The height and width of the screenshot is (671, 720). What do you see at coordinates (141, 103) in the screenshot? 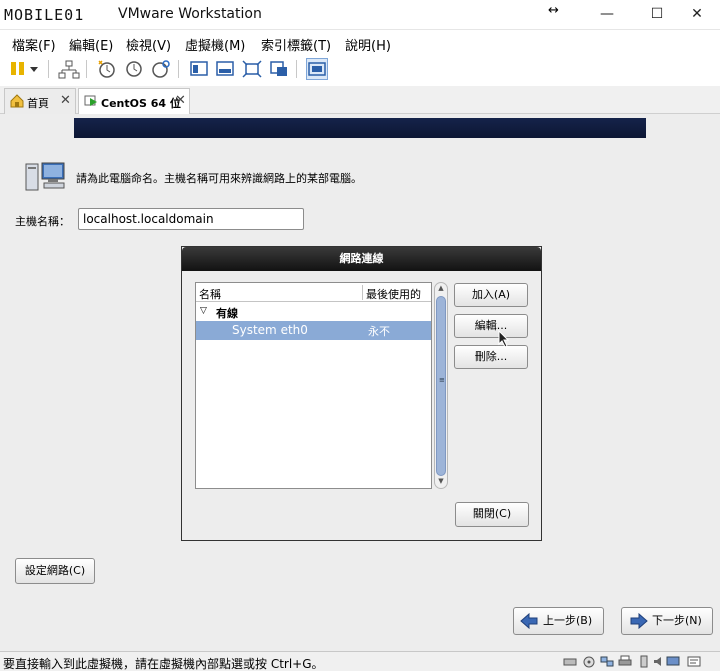
I see `tab-centos-label: CentOS 64 位` at bounding box center [141, 103].